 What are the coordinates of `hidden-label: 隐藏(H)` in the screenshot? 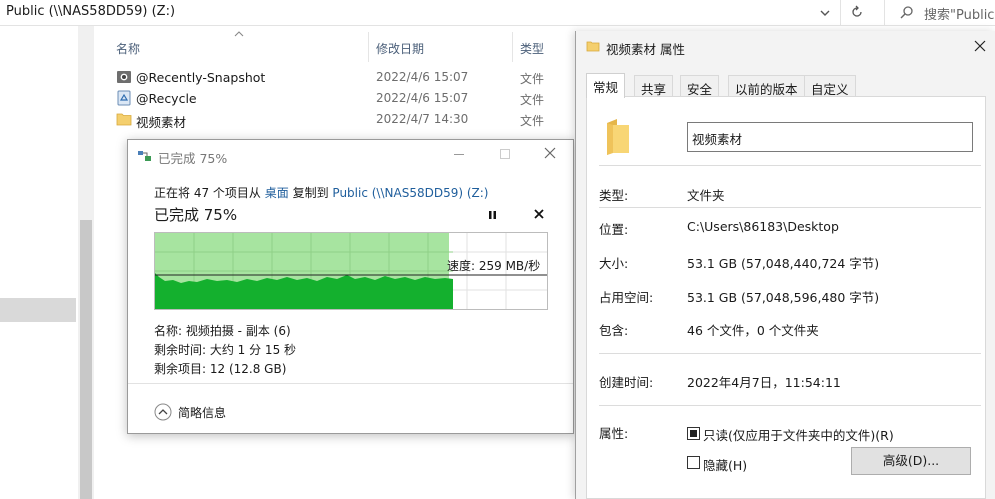 It's located at (725, 464).